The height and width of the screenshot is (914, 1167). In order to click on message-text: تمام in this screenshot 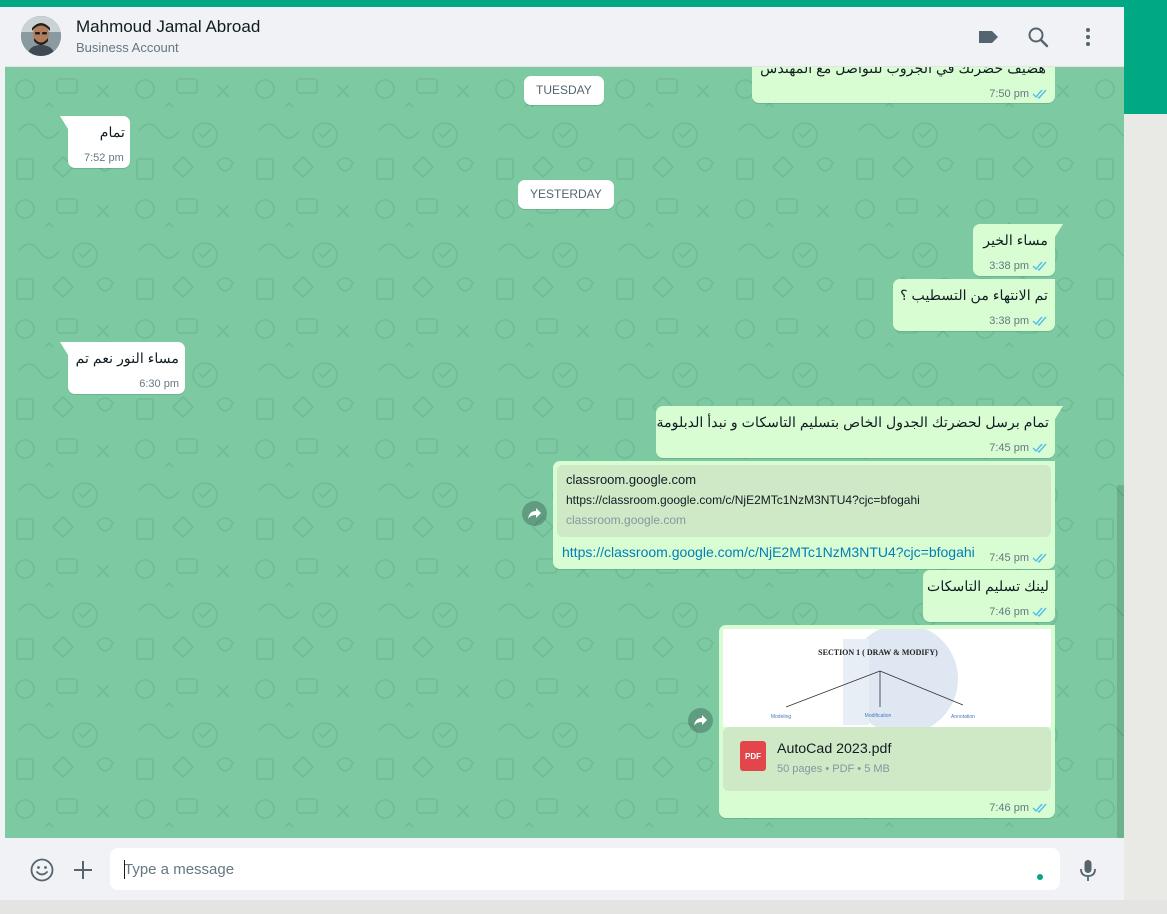, I will do `click(112, 133)`.